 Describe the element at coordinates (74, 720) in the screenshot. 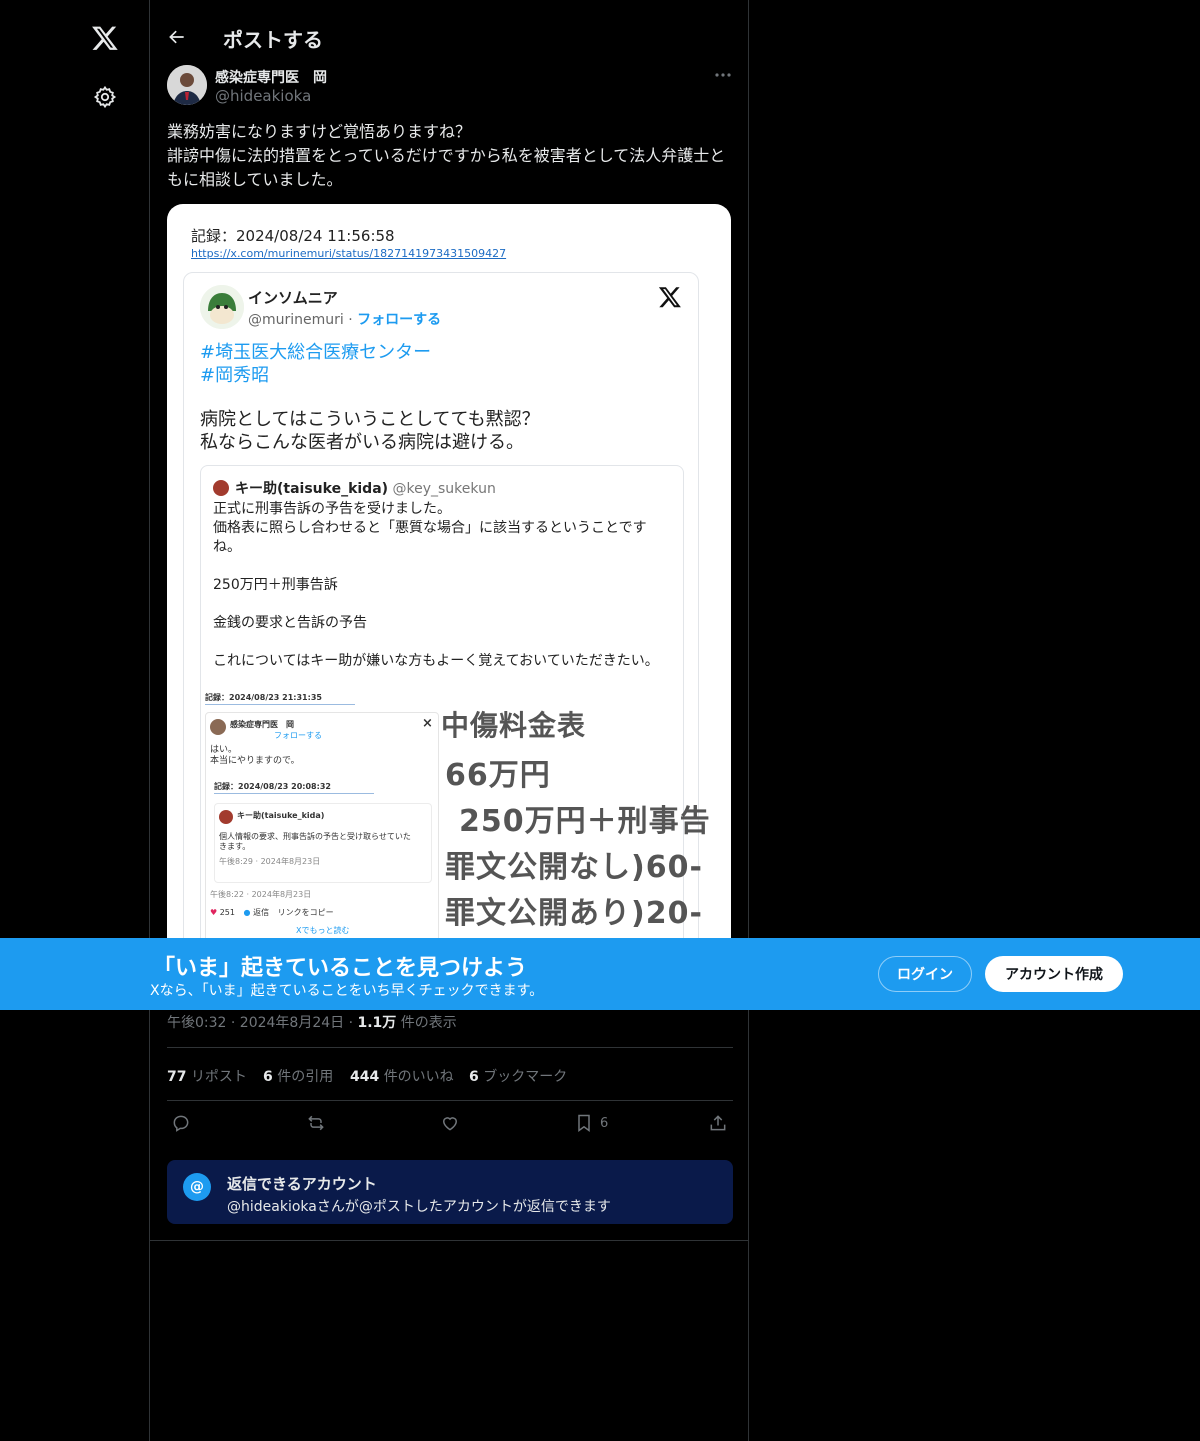

I see `left-nav` at that location.